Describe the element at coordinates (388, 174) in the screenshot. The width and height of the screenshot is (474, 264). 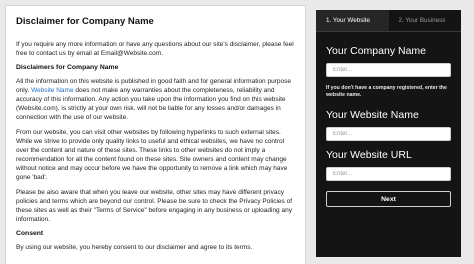
I see `website-url-input` at that location.